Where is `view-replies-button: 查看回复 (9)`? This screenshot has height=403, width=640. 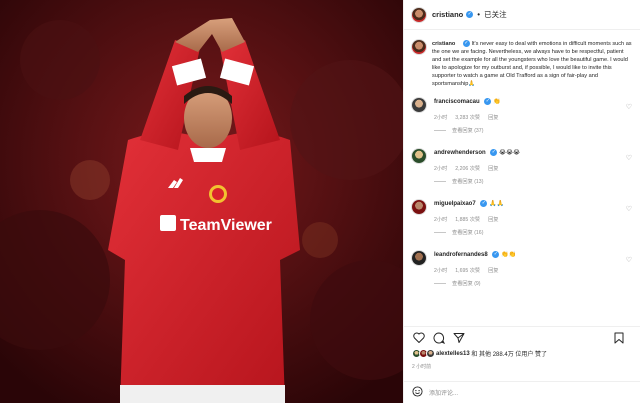
view-replies-button: 查看回复 (9) is located at coordinates (529, 283).